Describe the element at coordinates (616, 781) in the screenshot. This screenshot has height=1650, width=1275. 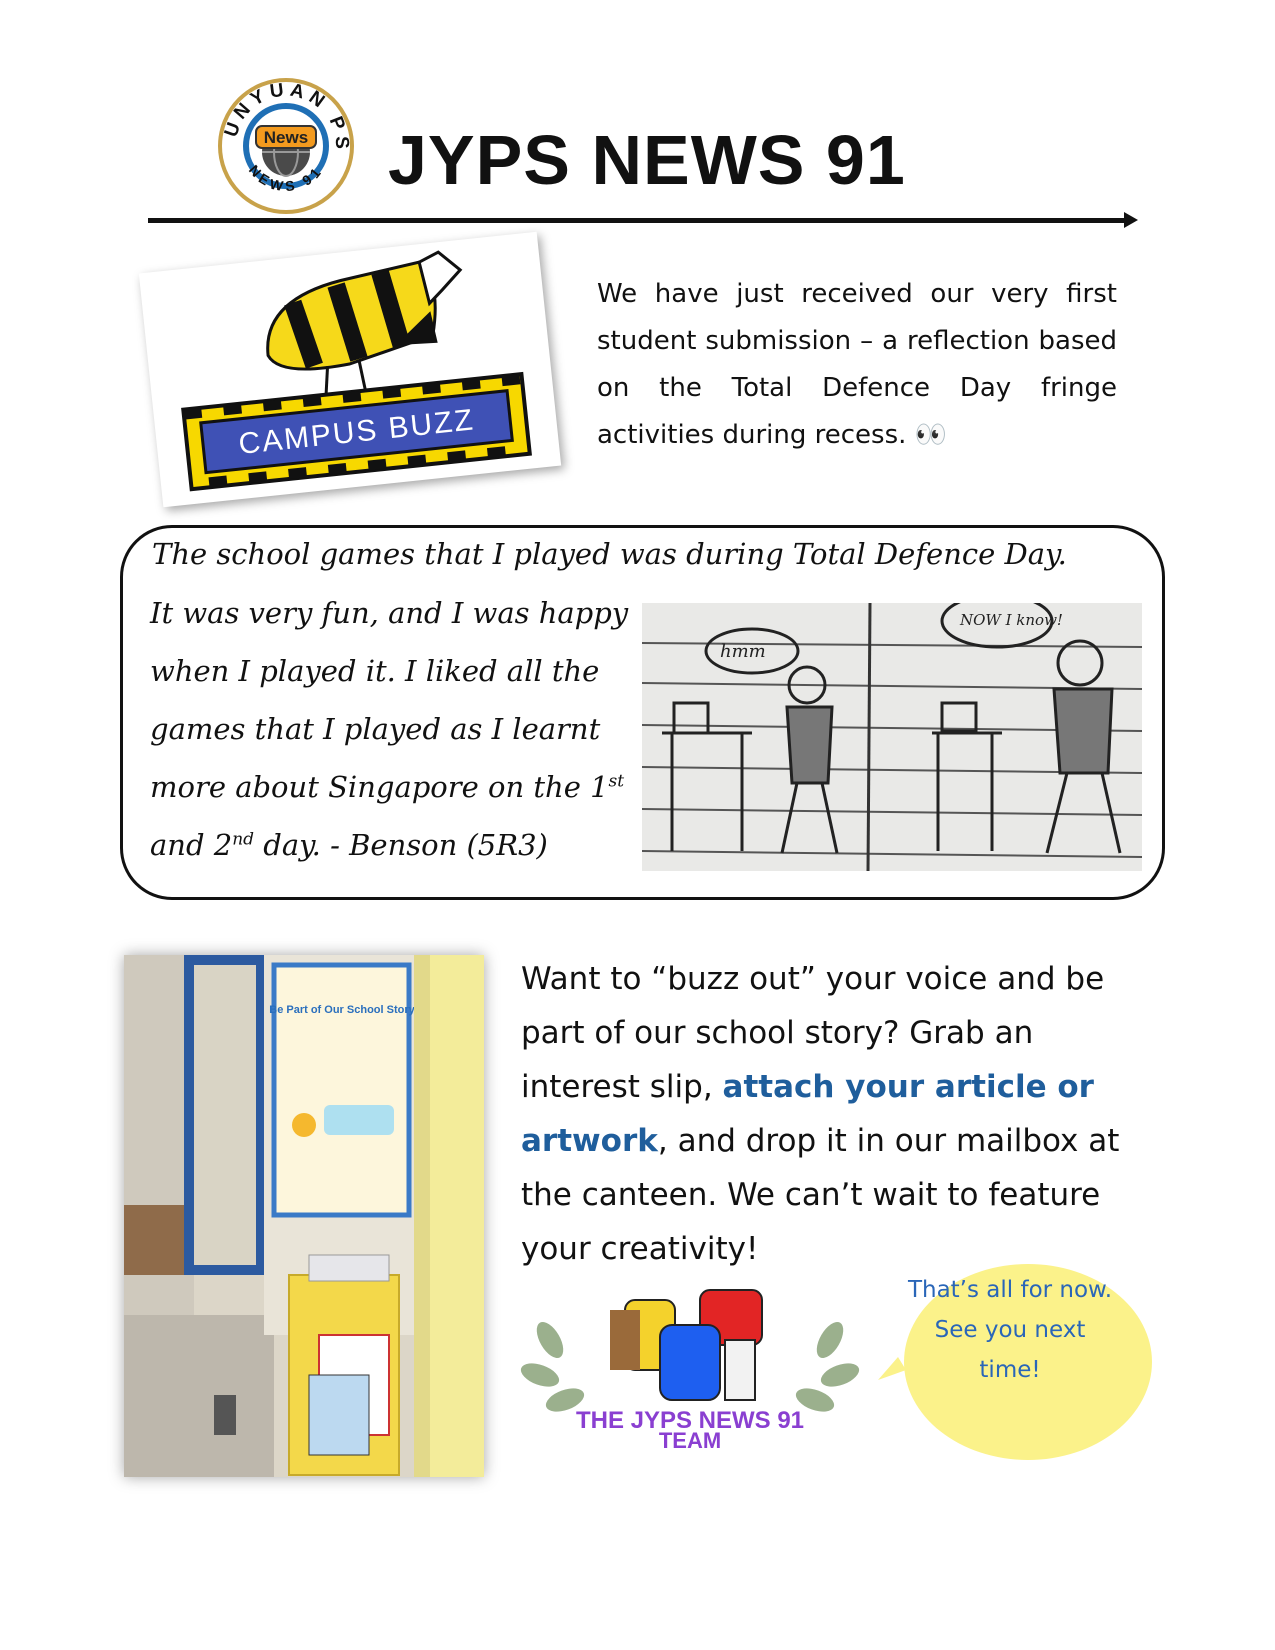
I see `reflection-line-5-sup: st` at that location.